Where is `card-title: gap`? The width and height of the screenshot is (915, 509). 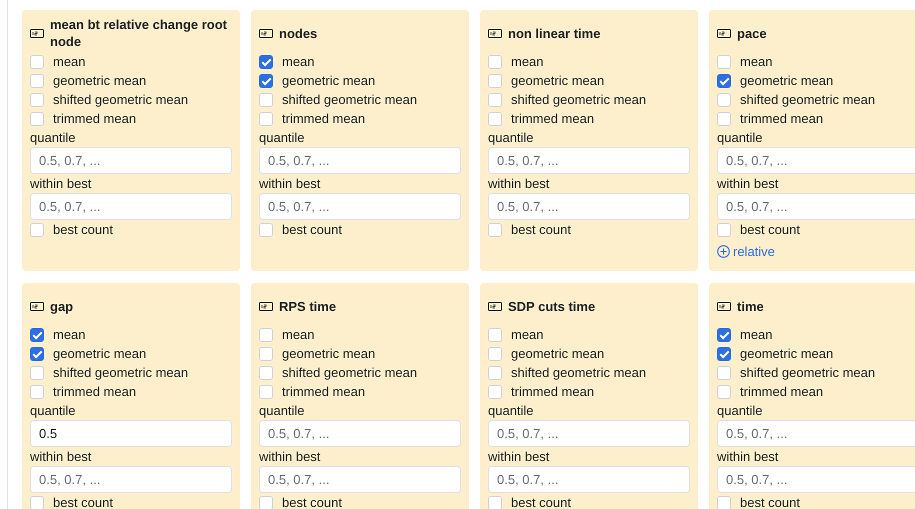 card-title: gap is located at coordinates (62, 306).